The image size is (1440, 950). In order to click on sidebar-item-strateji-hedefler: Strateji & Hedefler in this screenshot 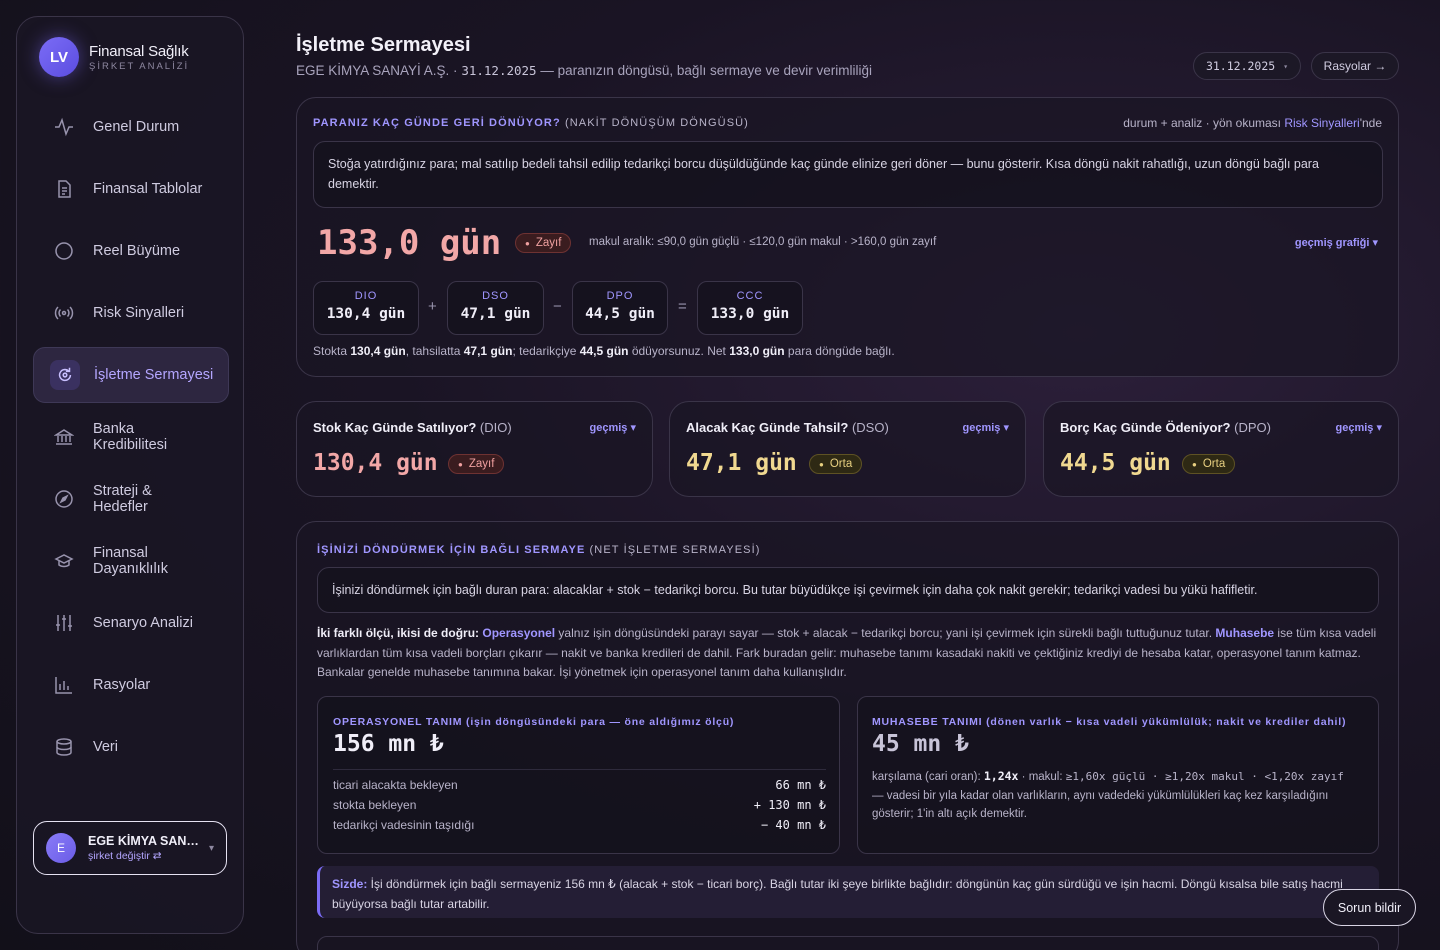, I will do `click(131, 499)`.